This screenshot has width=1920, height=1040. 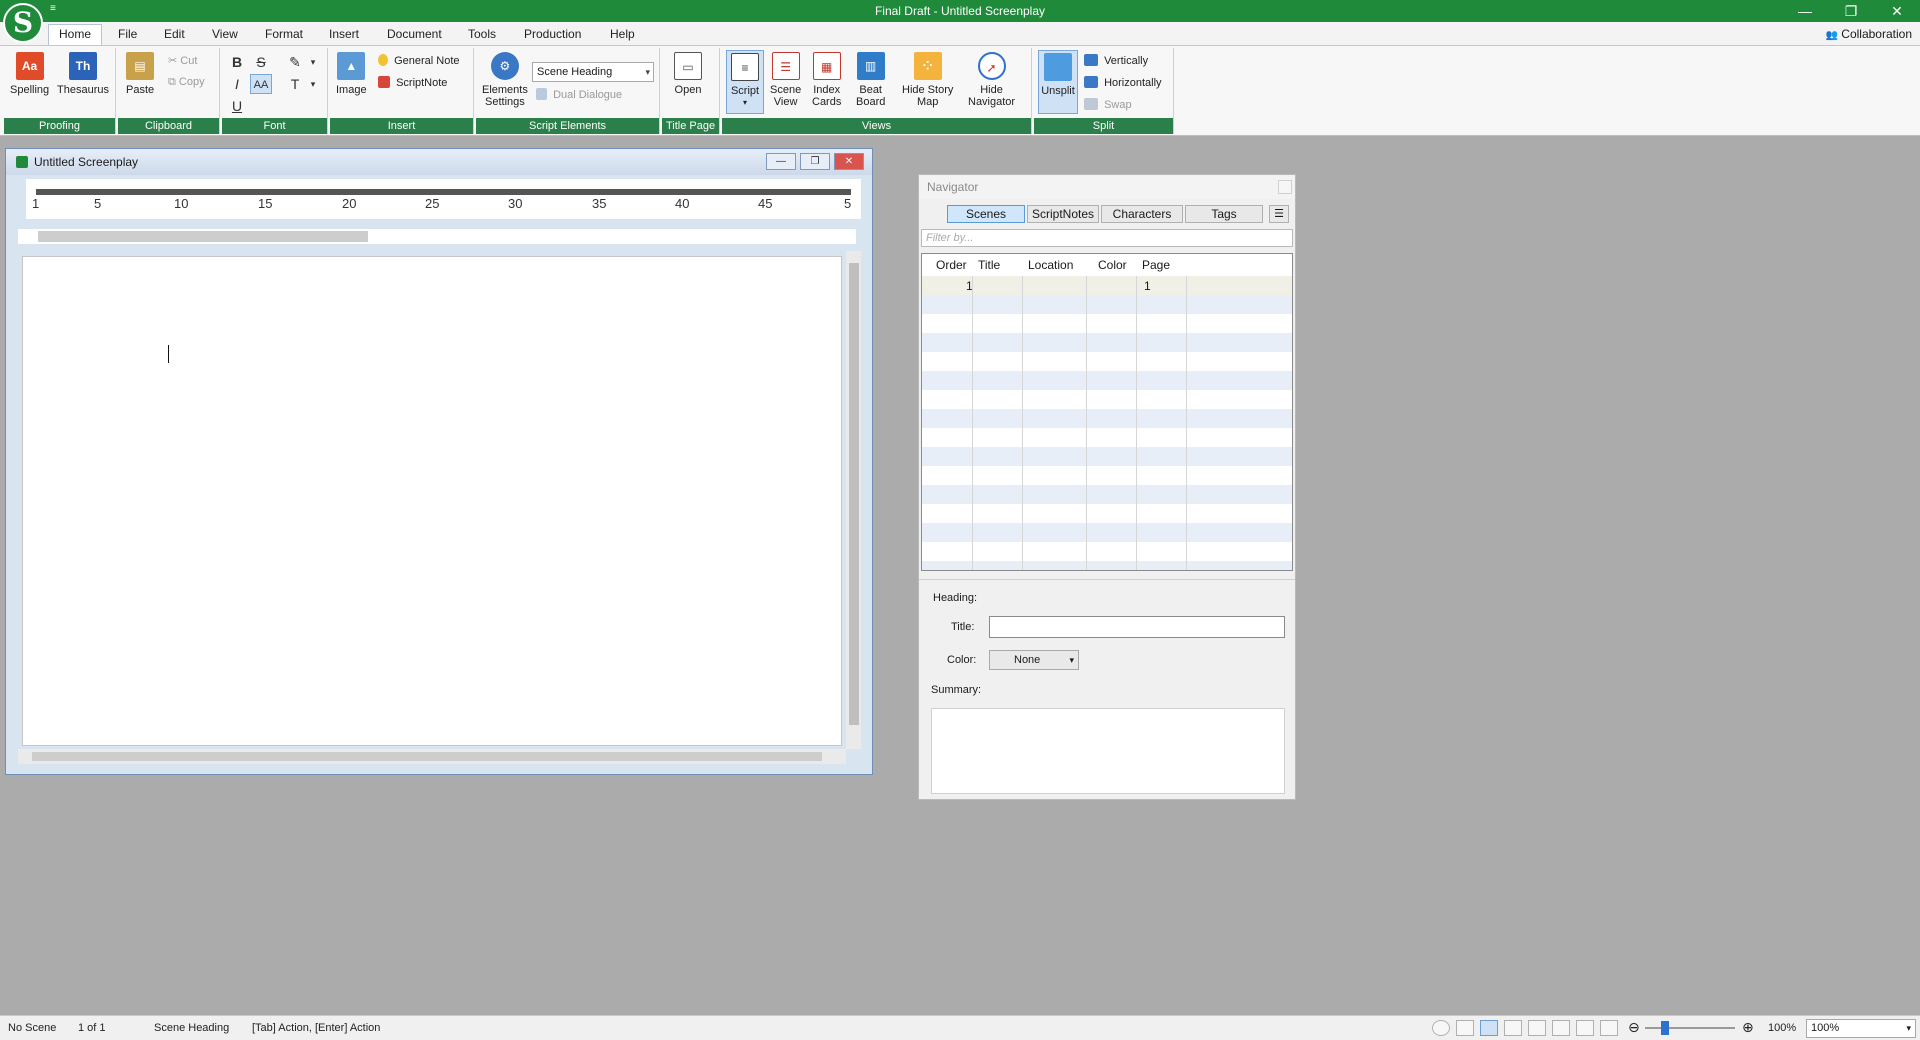 I want to click on vertical-scrollbar, so click(x=853, y=500).